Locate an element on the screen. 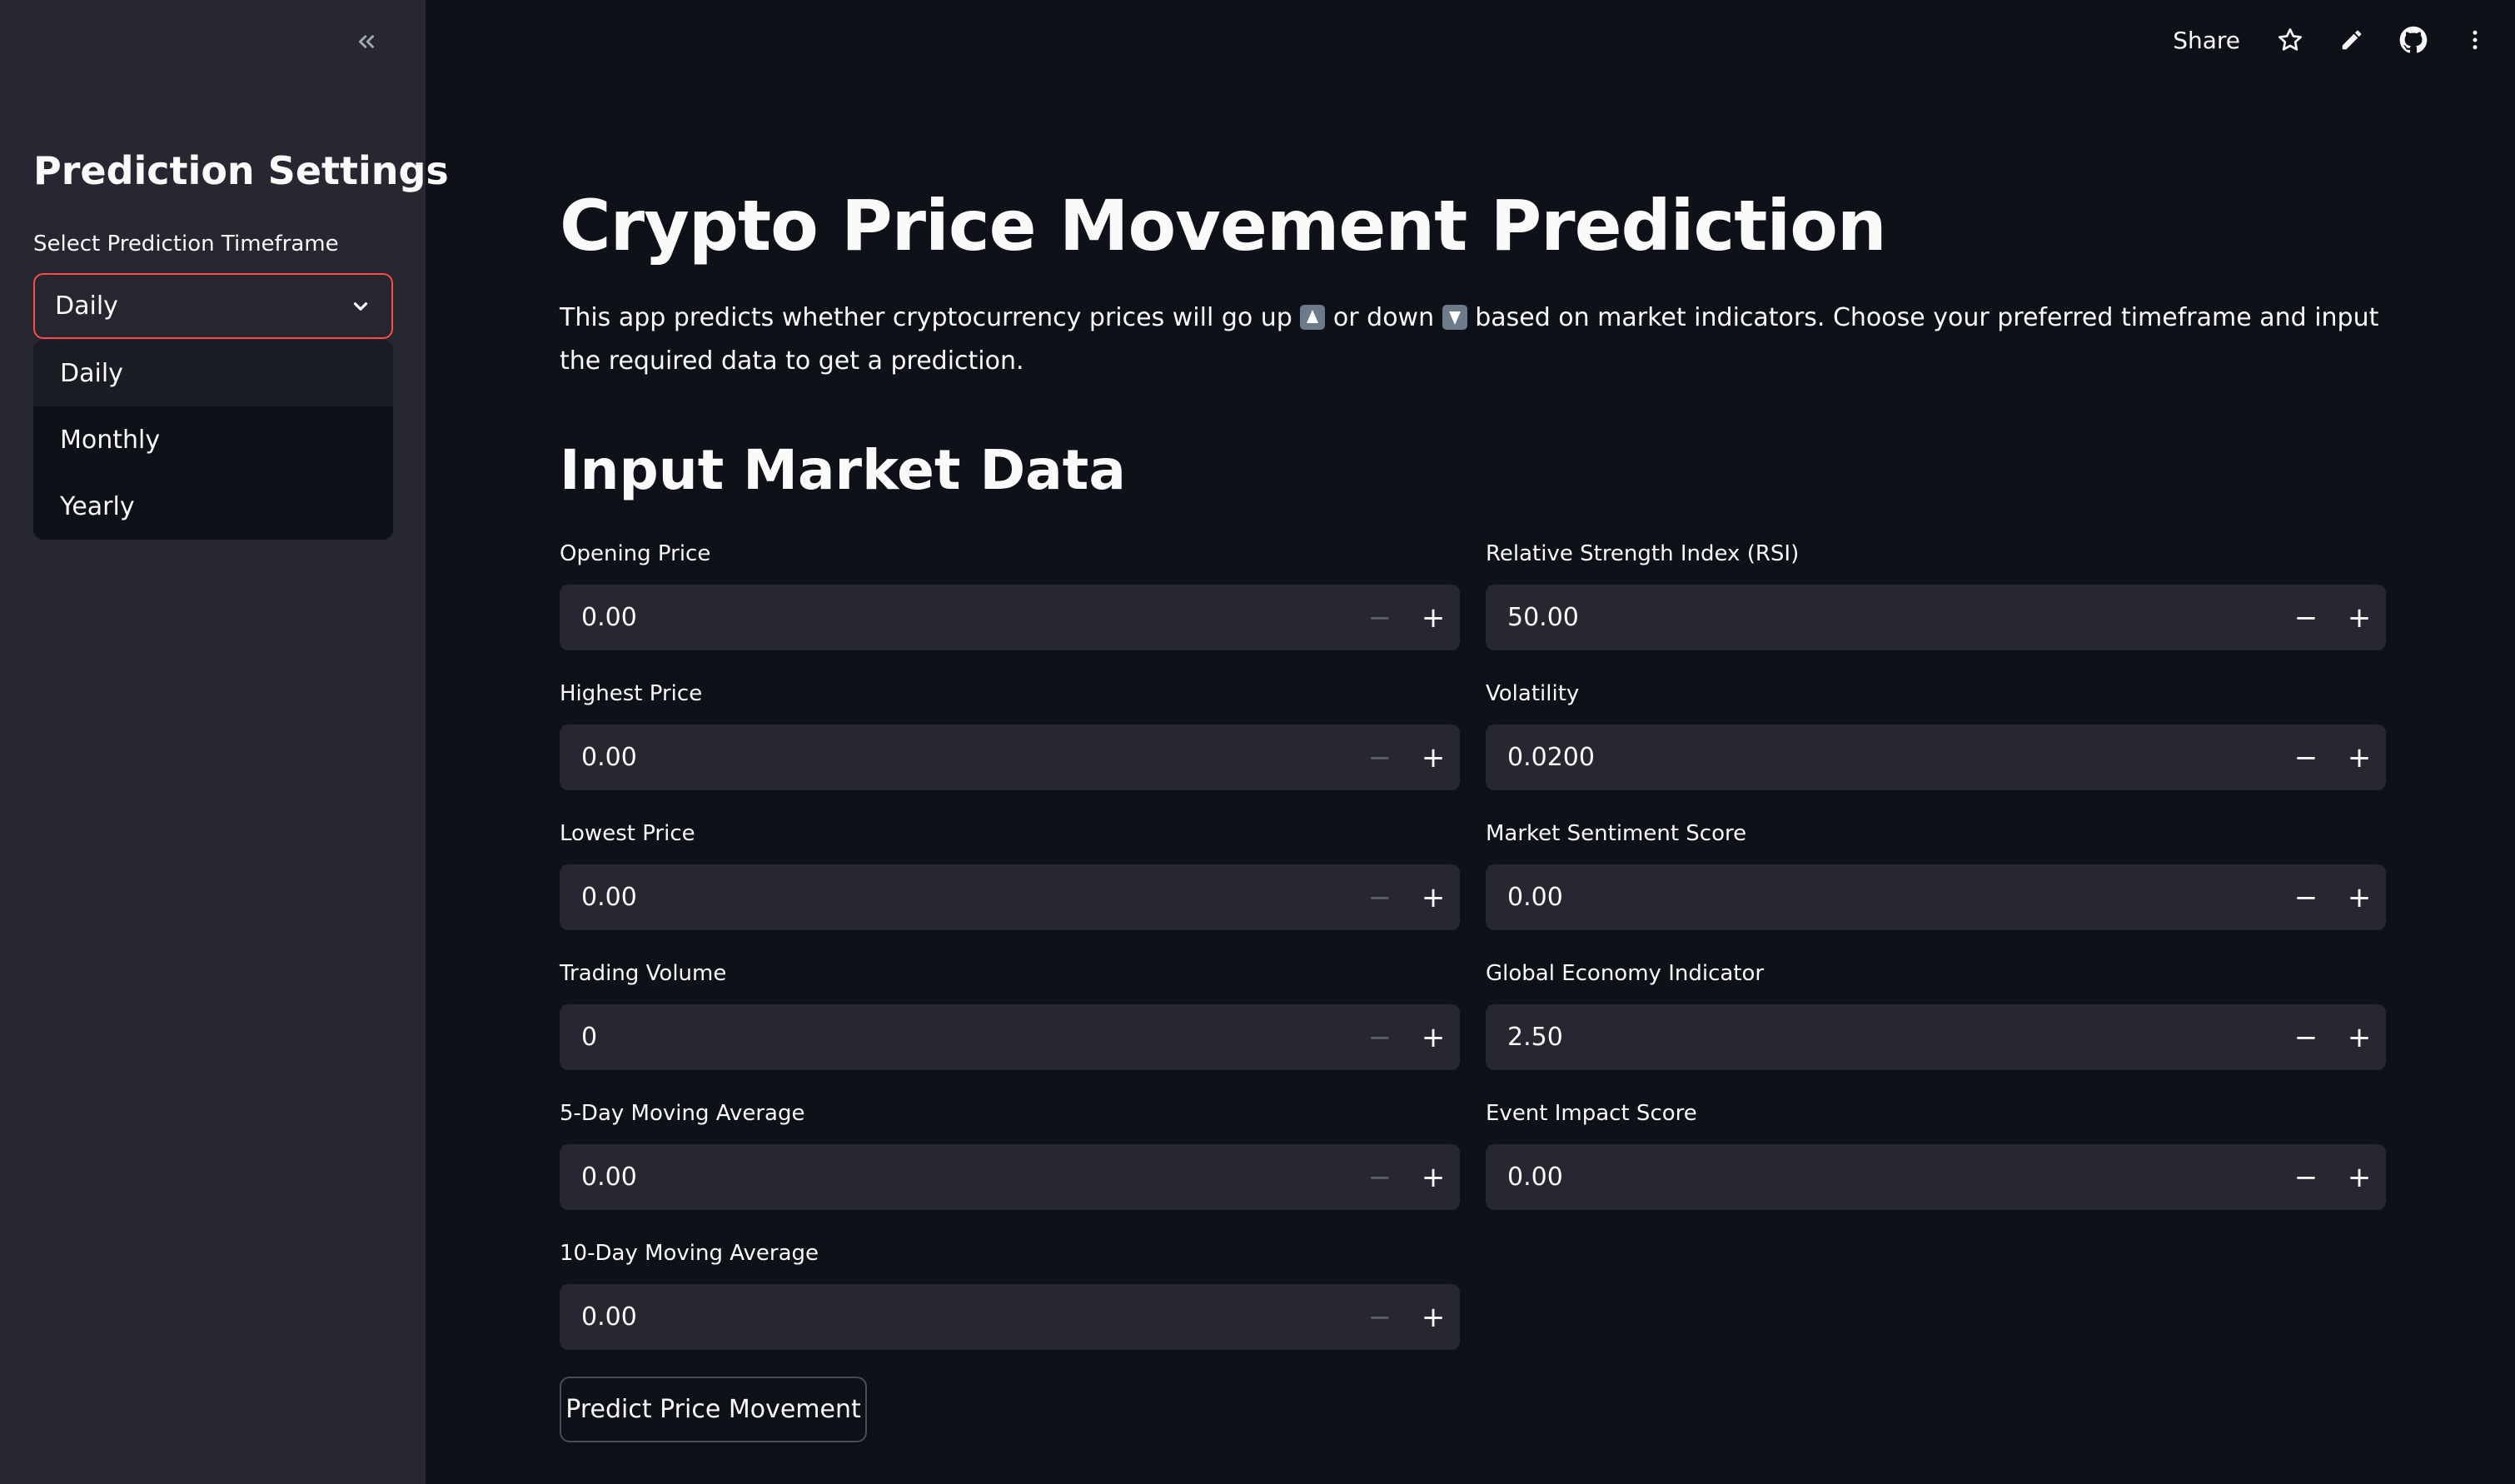 This screenshot has height=1484, width=2515. sentiment-decrement-button: − is located at coordinates (2306, 897).